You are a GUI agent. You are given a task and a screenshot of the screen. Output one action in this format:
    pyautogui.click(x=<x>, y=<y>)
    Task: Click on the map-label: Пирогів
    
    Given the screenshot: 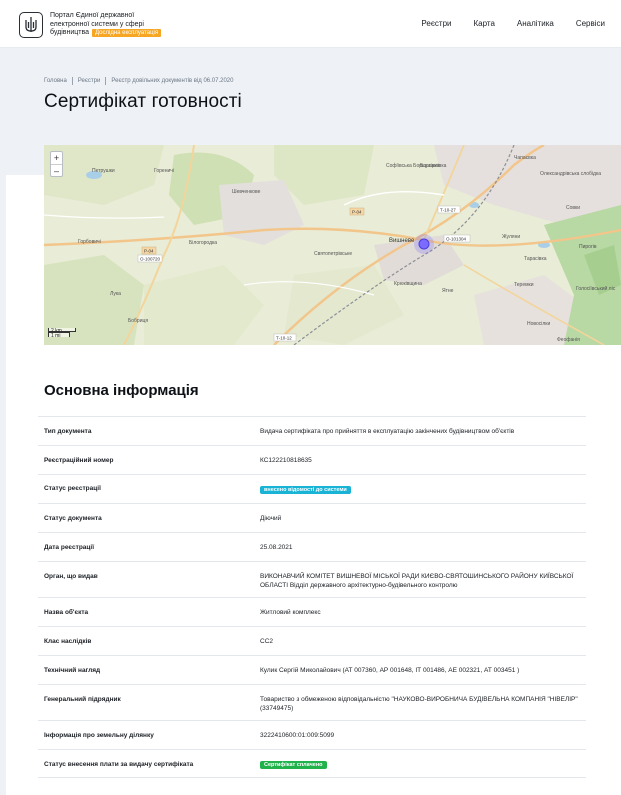 What is the action you would take?
    pyautogui.click(x=588, y=247)
    